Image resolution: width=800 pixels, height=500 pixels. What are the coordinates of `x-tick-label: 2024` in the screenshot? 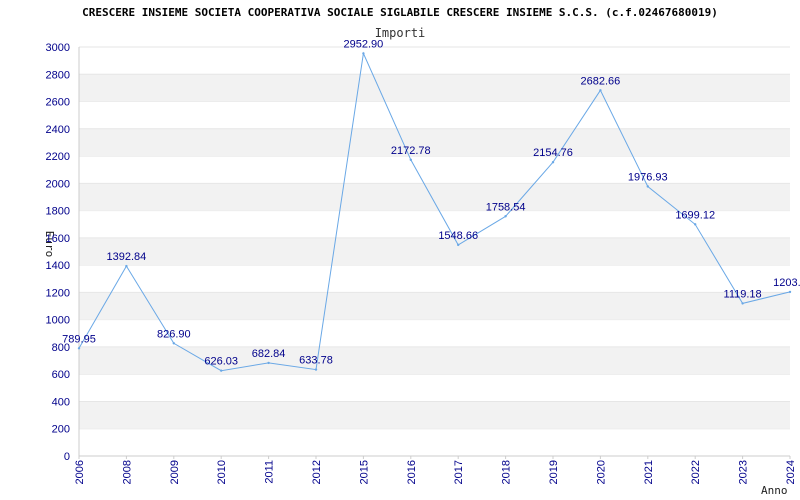 It's located at (791, 472).